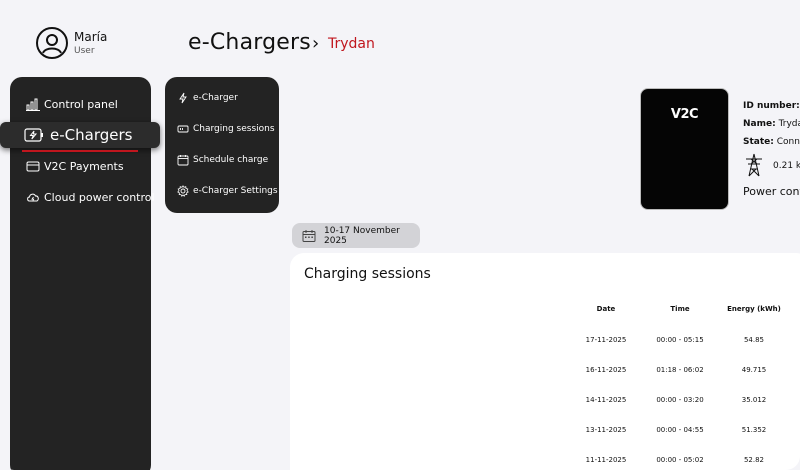  What do you see at coordinates (684, 114) in the screenshot?
I see `device-logo: V2C` at bounding box center [684, 114].